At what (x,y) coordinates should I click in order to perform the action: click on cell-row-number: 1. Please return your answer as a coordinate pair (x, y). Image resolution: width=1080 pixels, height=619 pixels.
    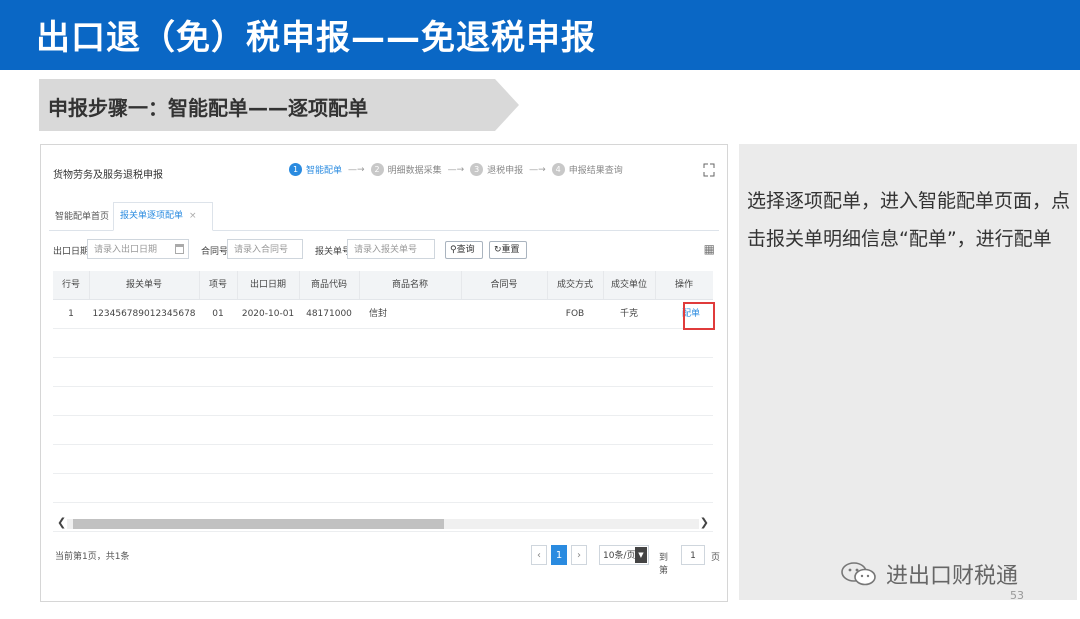
    Looking at the image, I should click on (71, 314).